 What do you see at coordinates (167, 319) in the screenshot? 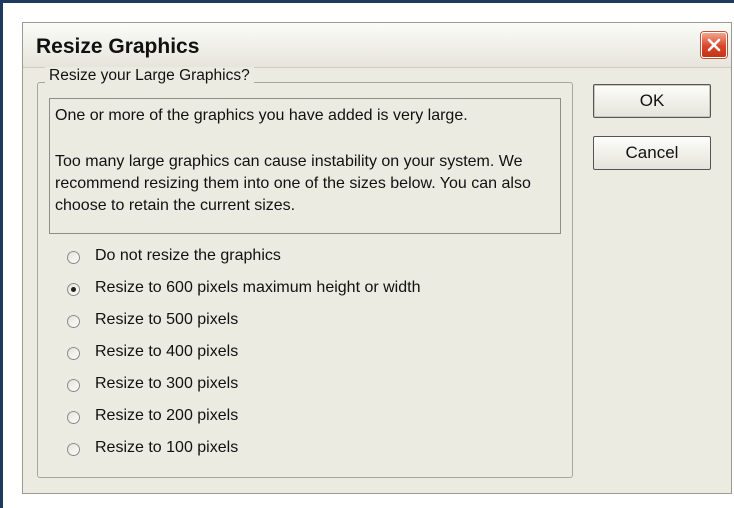
I see `radio-label: Resize to 500 pixels` at bounding box center [167, 319].